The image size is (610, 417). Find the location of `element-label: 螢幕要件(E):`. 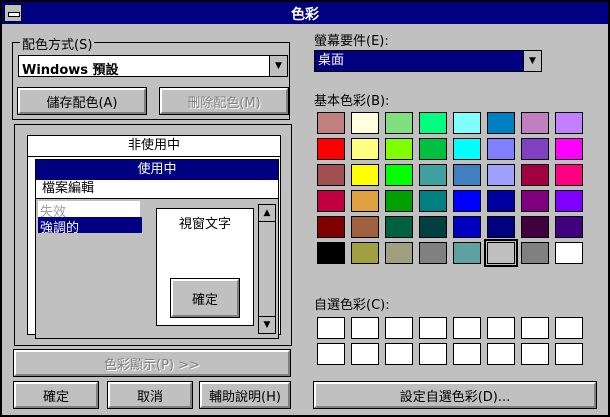

element-label: 螢幕要件(E): is located at coordinates (351, 41).